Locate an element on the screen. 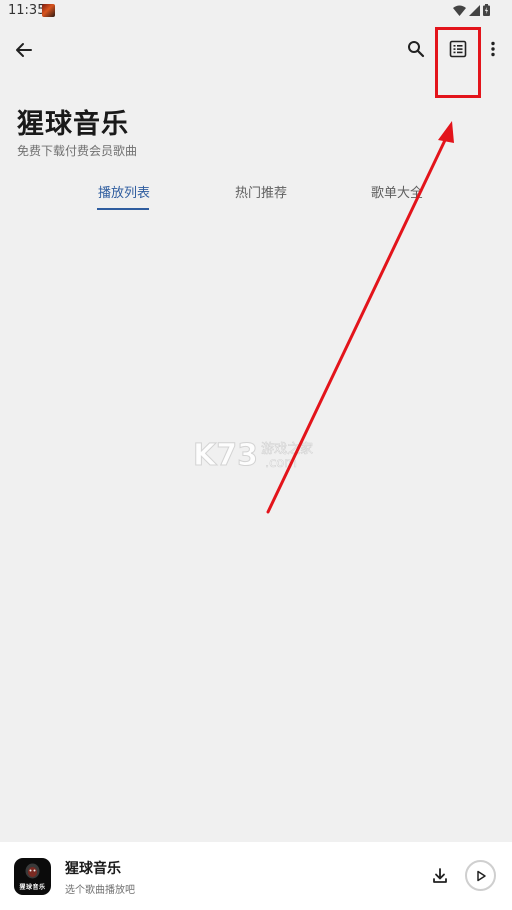  battery-icon is located at coordinates (486, 10).